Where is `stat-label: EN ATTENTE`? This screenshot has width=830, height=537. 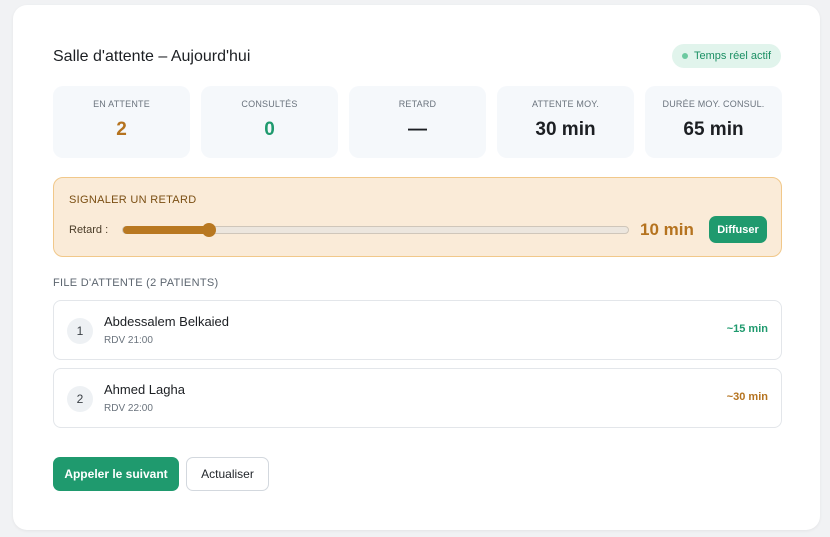 stat-label: EN ATTENTE is located at coordinates (121, 104).